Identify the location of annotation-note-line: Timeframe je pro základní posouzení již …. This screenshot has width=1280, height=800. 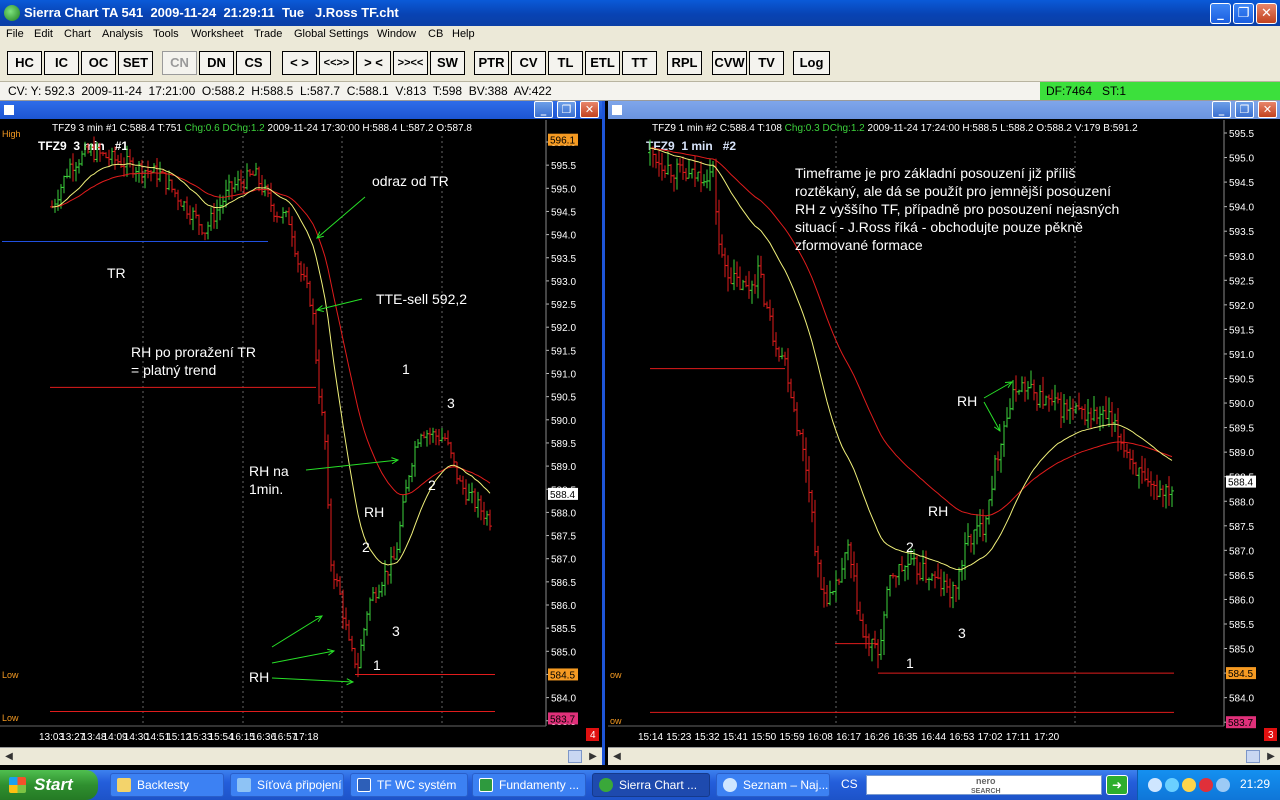
(935, 173).